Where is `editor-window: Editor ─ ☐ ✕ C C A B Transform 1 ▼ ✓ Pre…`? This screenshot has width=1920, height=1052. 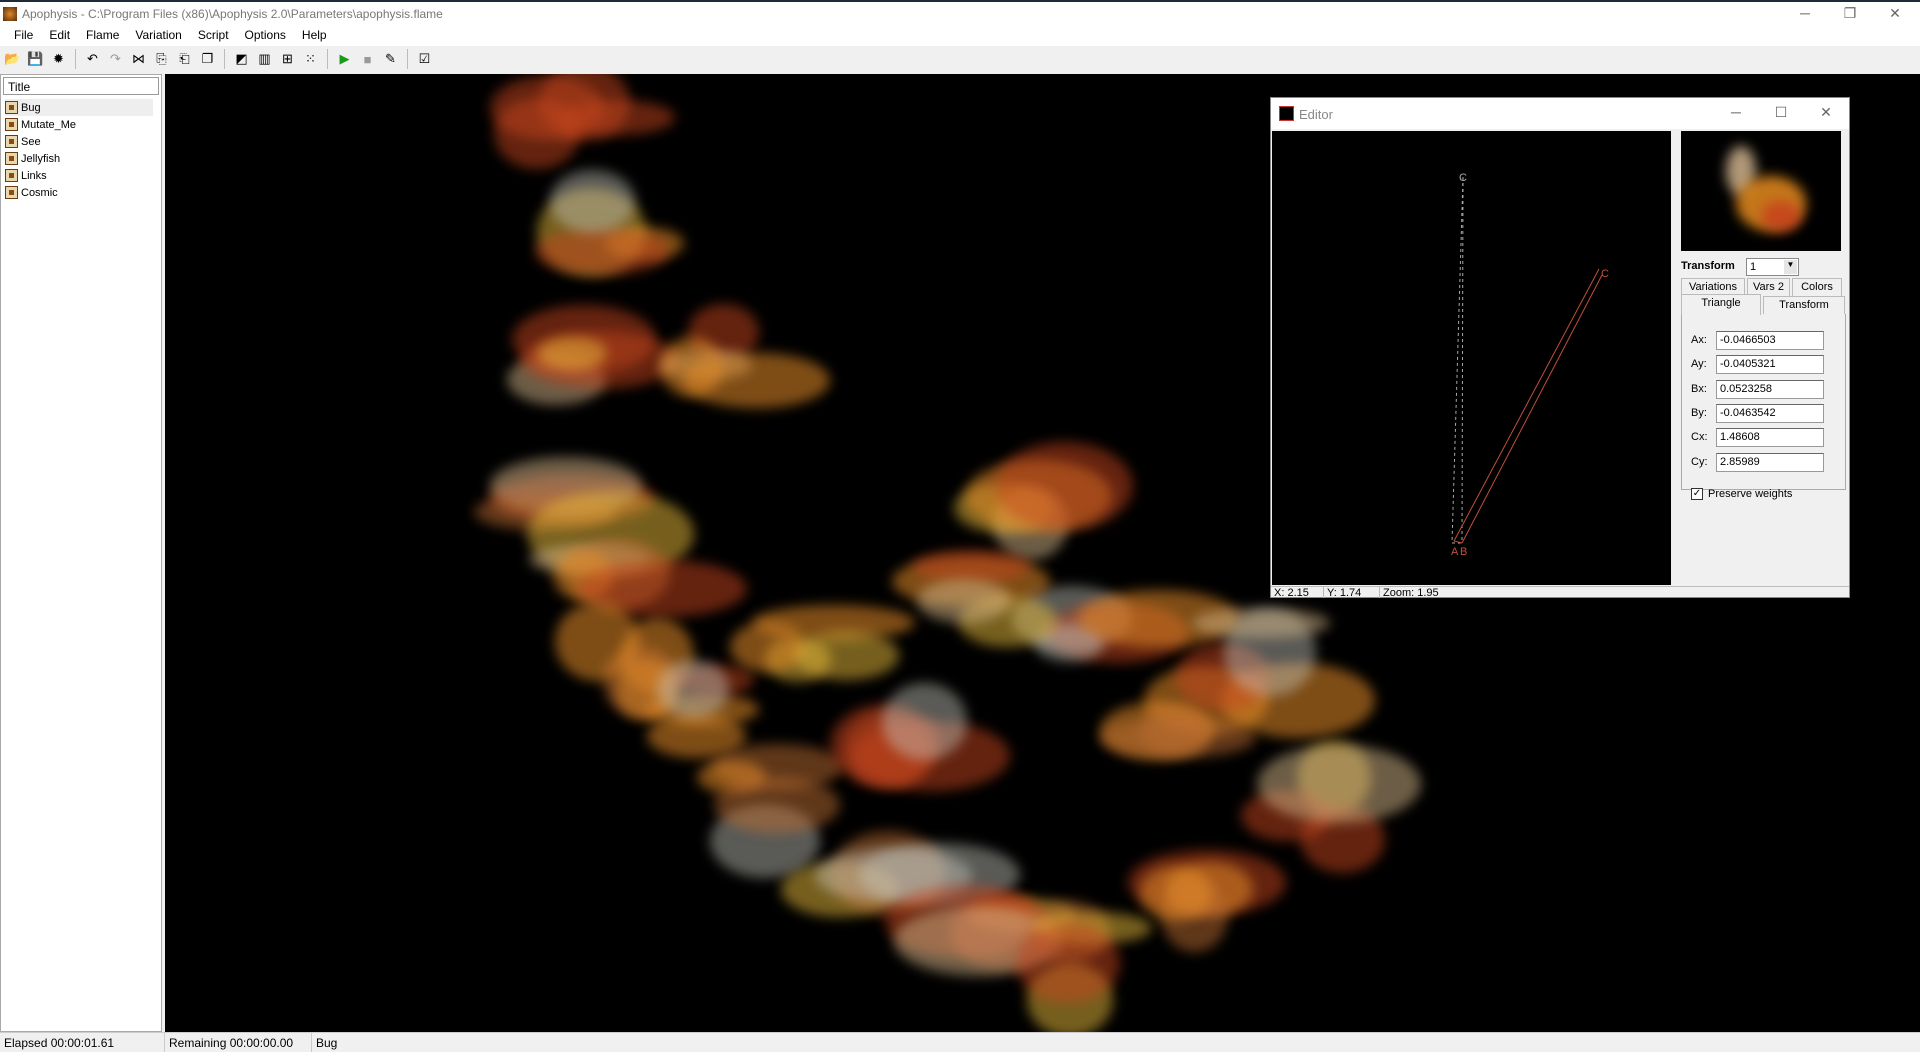
editor-window: Editor ─ ☐ ✕ C C A B Transform 1 ▼ ✓ Pre… is located at coordinates (1560, 348).